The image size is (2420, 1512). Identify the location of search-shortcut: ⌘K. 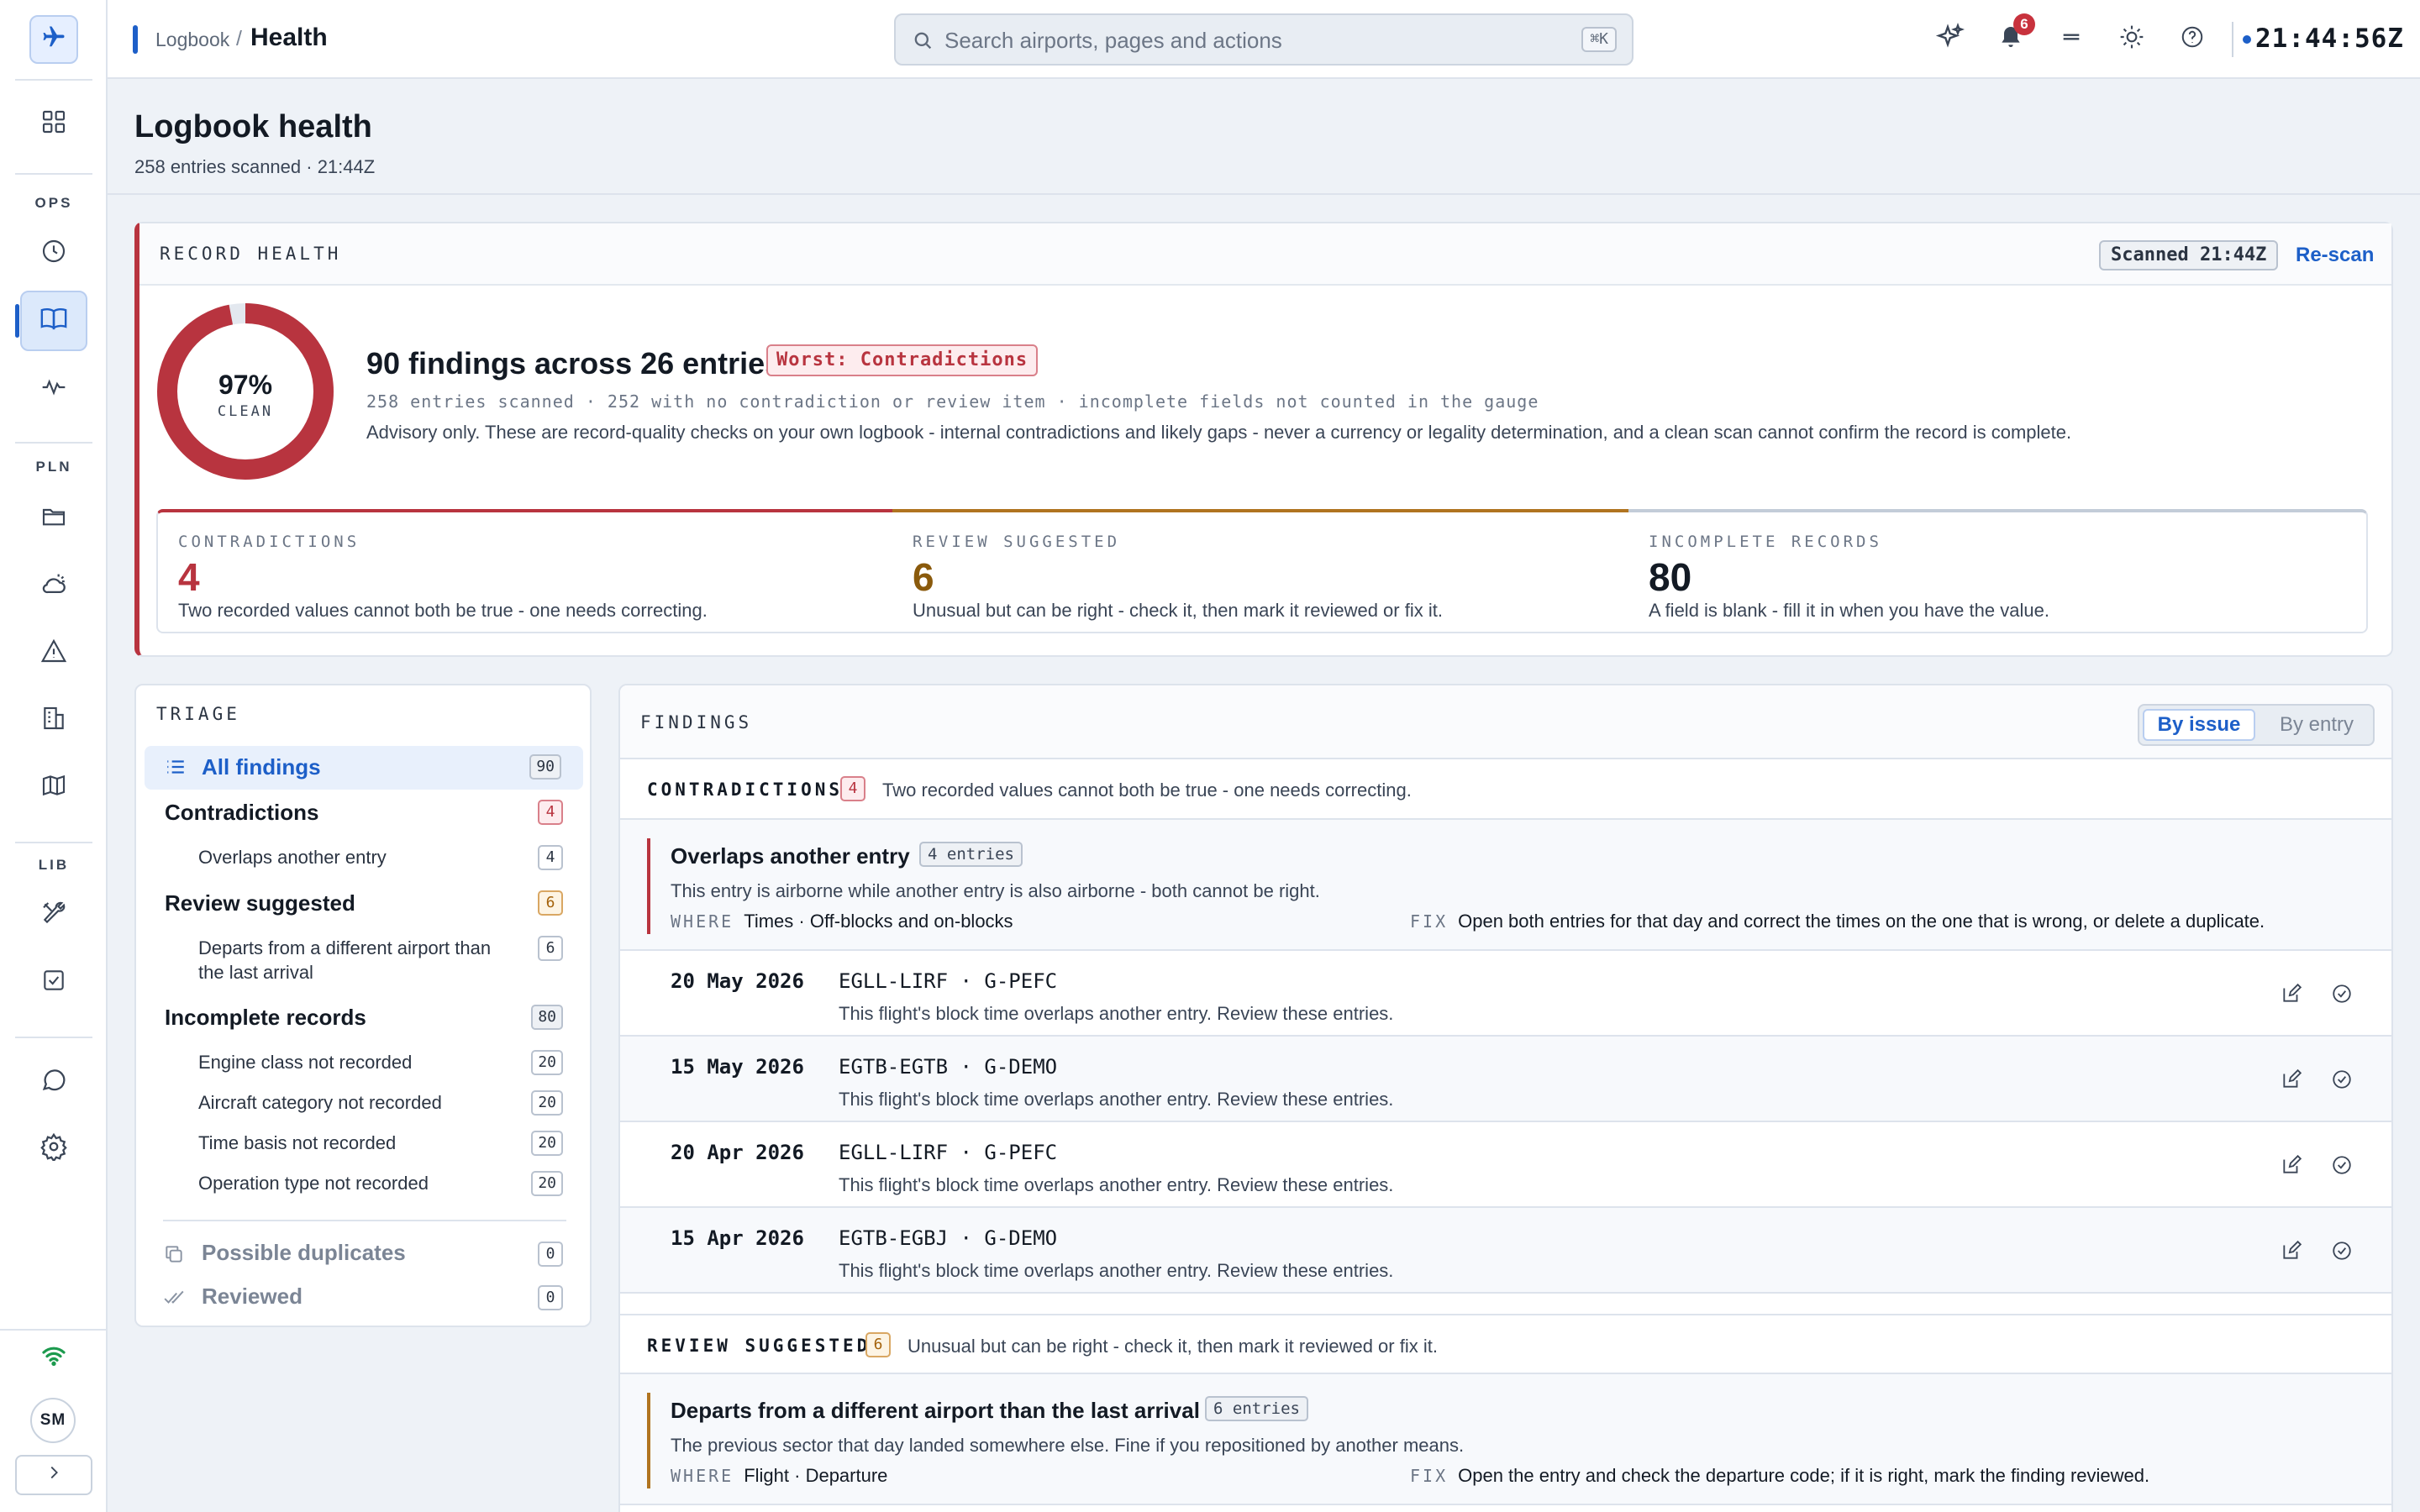
(1599, 39).